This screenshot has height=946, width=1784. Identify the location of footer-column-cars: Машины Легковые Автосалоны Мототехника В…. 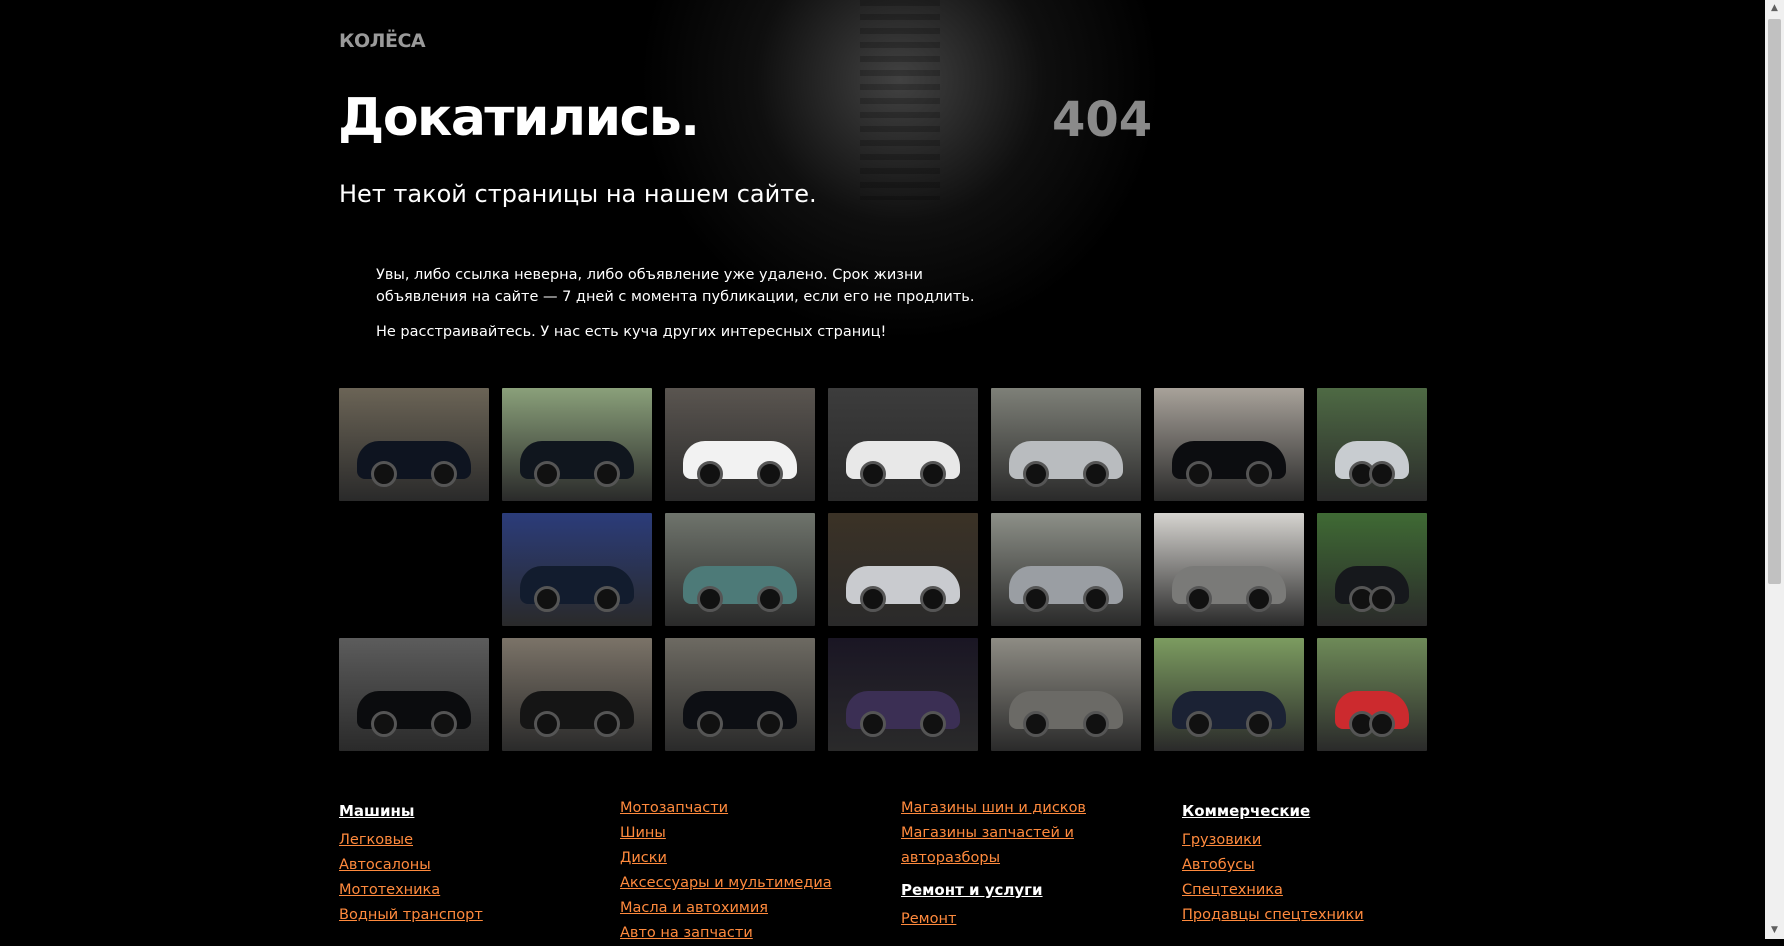
(469, 865).